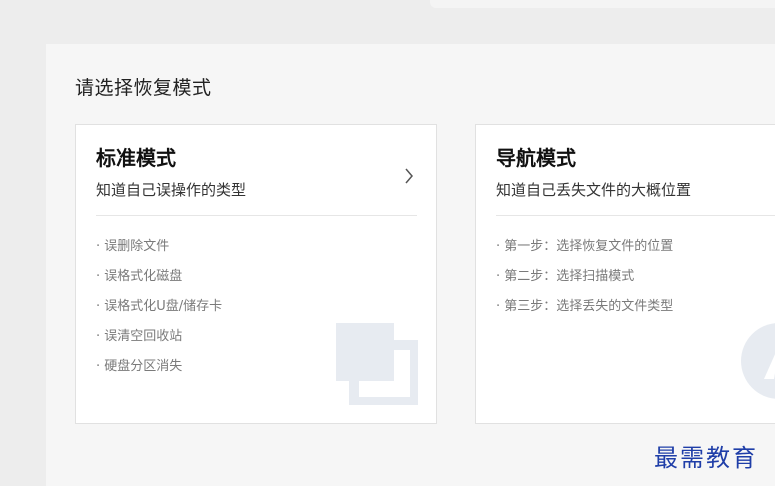  I want to click on list-item: · 误格式化U盘/储存卡, so click(159, 306).